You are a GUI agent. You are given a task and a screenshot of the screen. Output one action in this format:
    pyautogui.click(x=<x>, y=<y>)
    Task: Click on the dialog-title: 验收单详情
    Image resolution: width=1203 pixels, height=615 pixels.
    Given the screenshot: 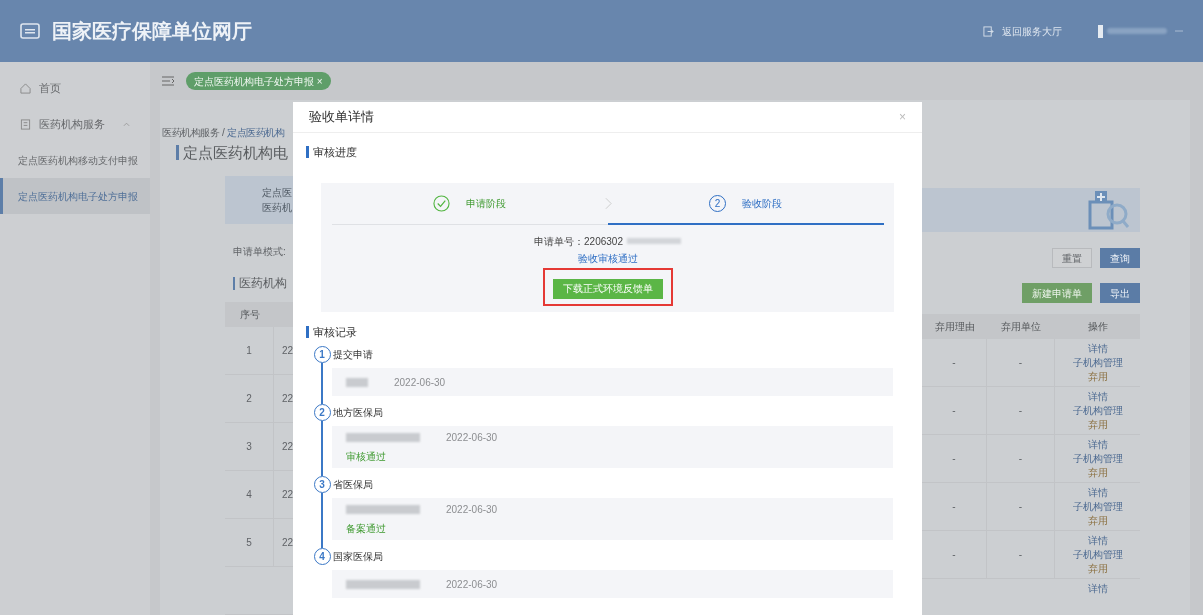 What is the action you would take?
    pyautogui.click(x=342, y=117)
    